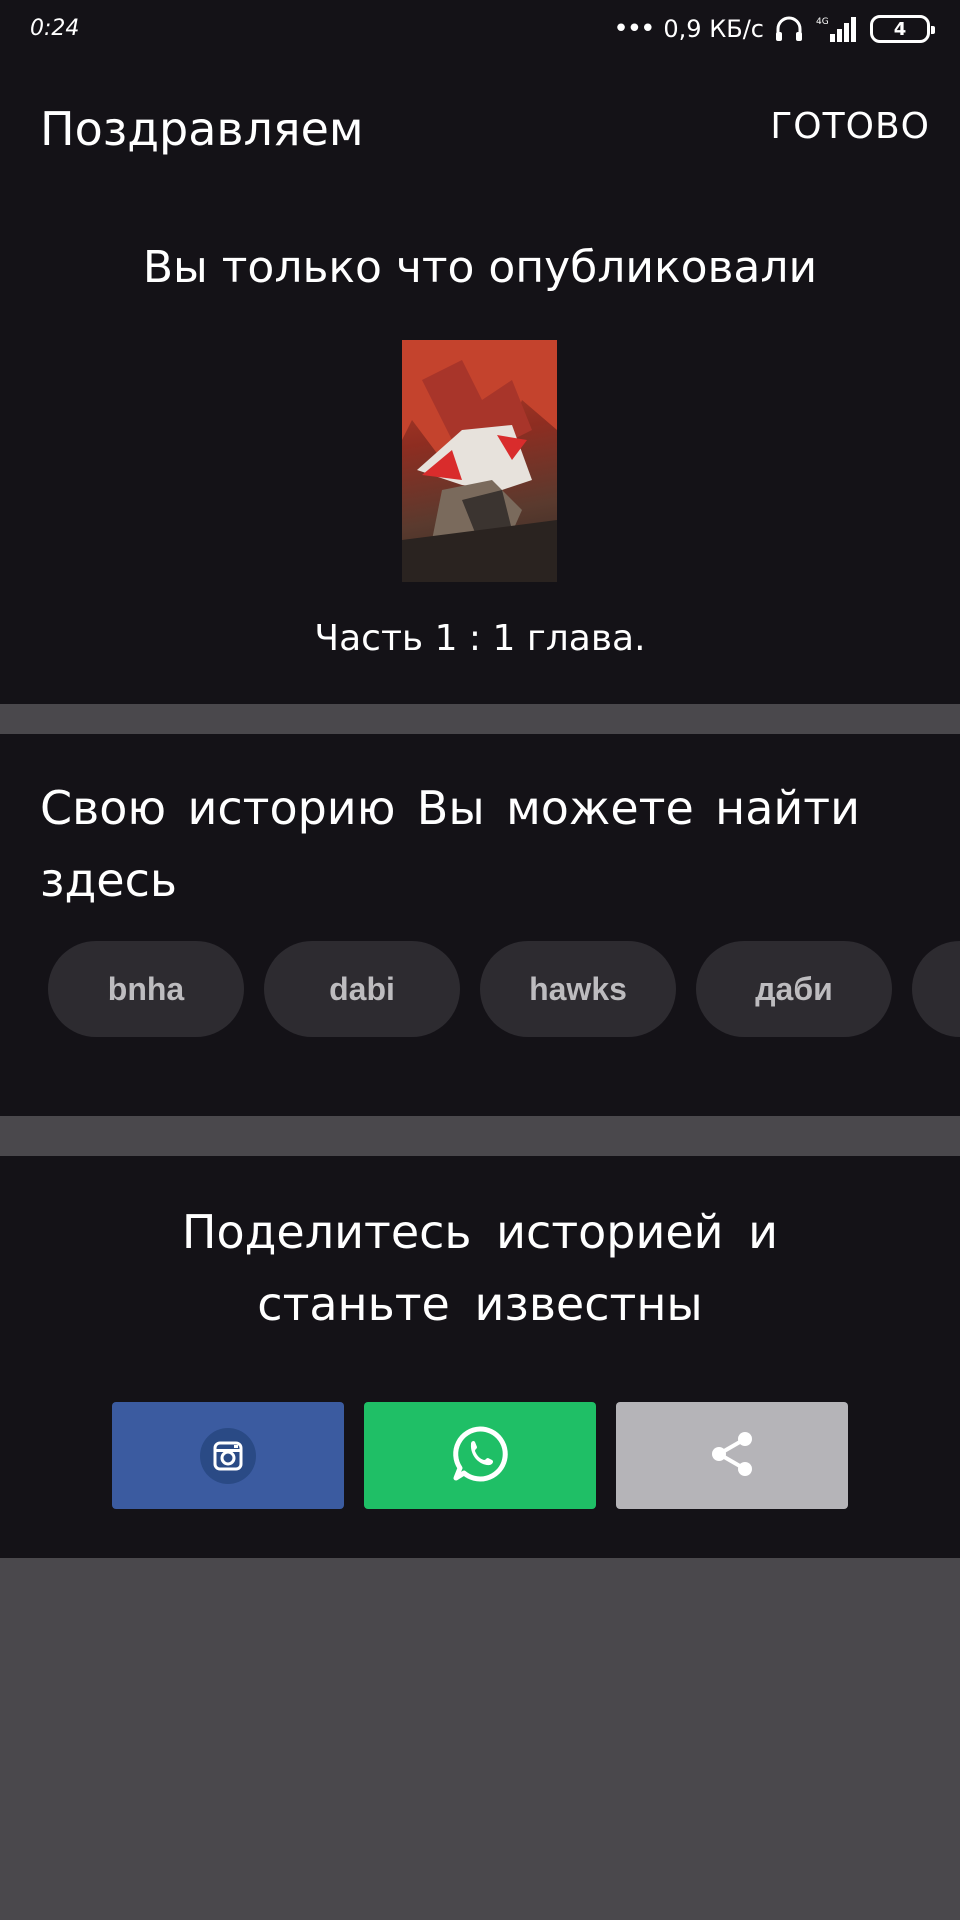 The width and height of the screenshot is (960, 1920). I want to click on status-icons: ••• 0,9 КБ/с 4G 4, so click(774, 29).